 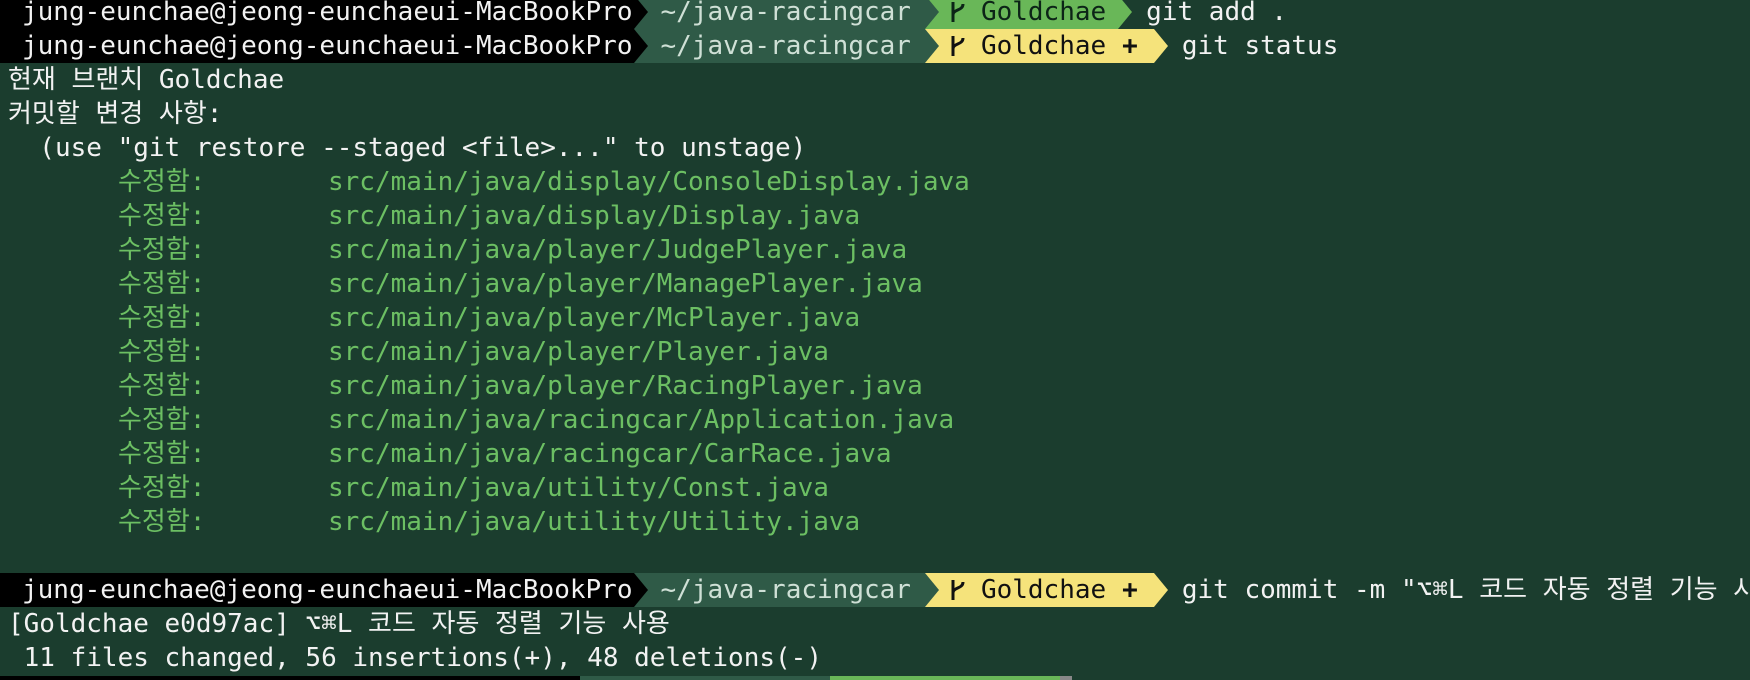 I want to click on file-path: src/main/java/utility/Const.java, so click(x=578, y=488).